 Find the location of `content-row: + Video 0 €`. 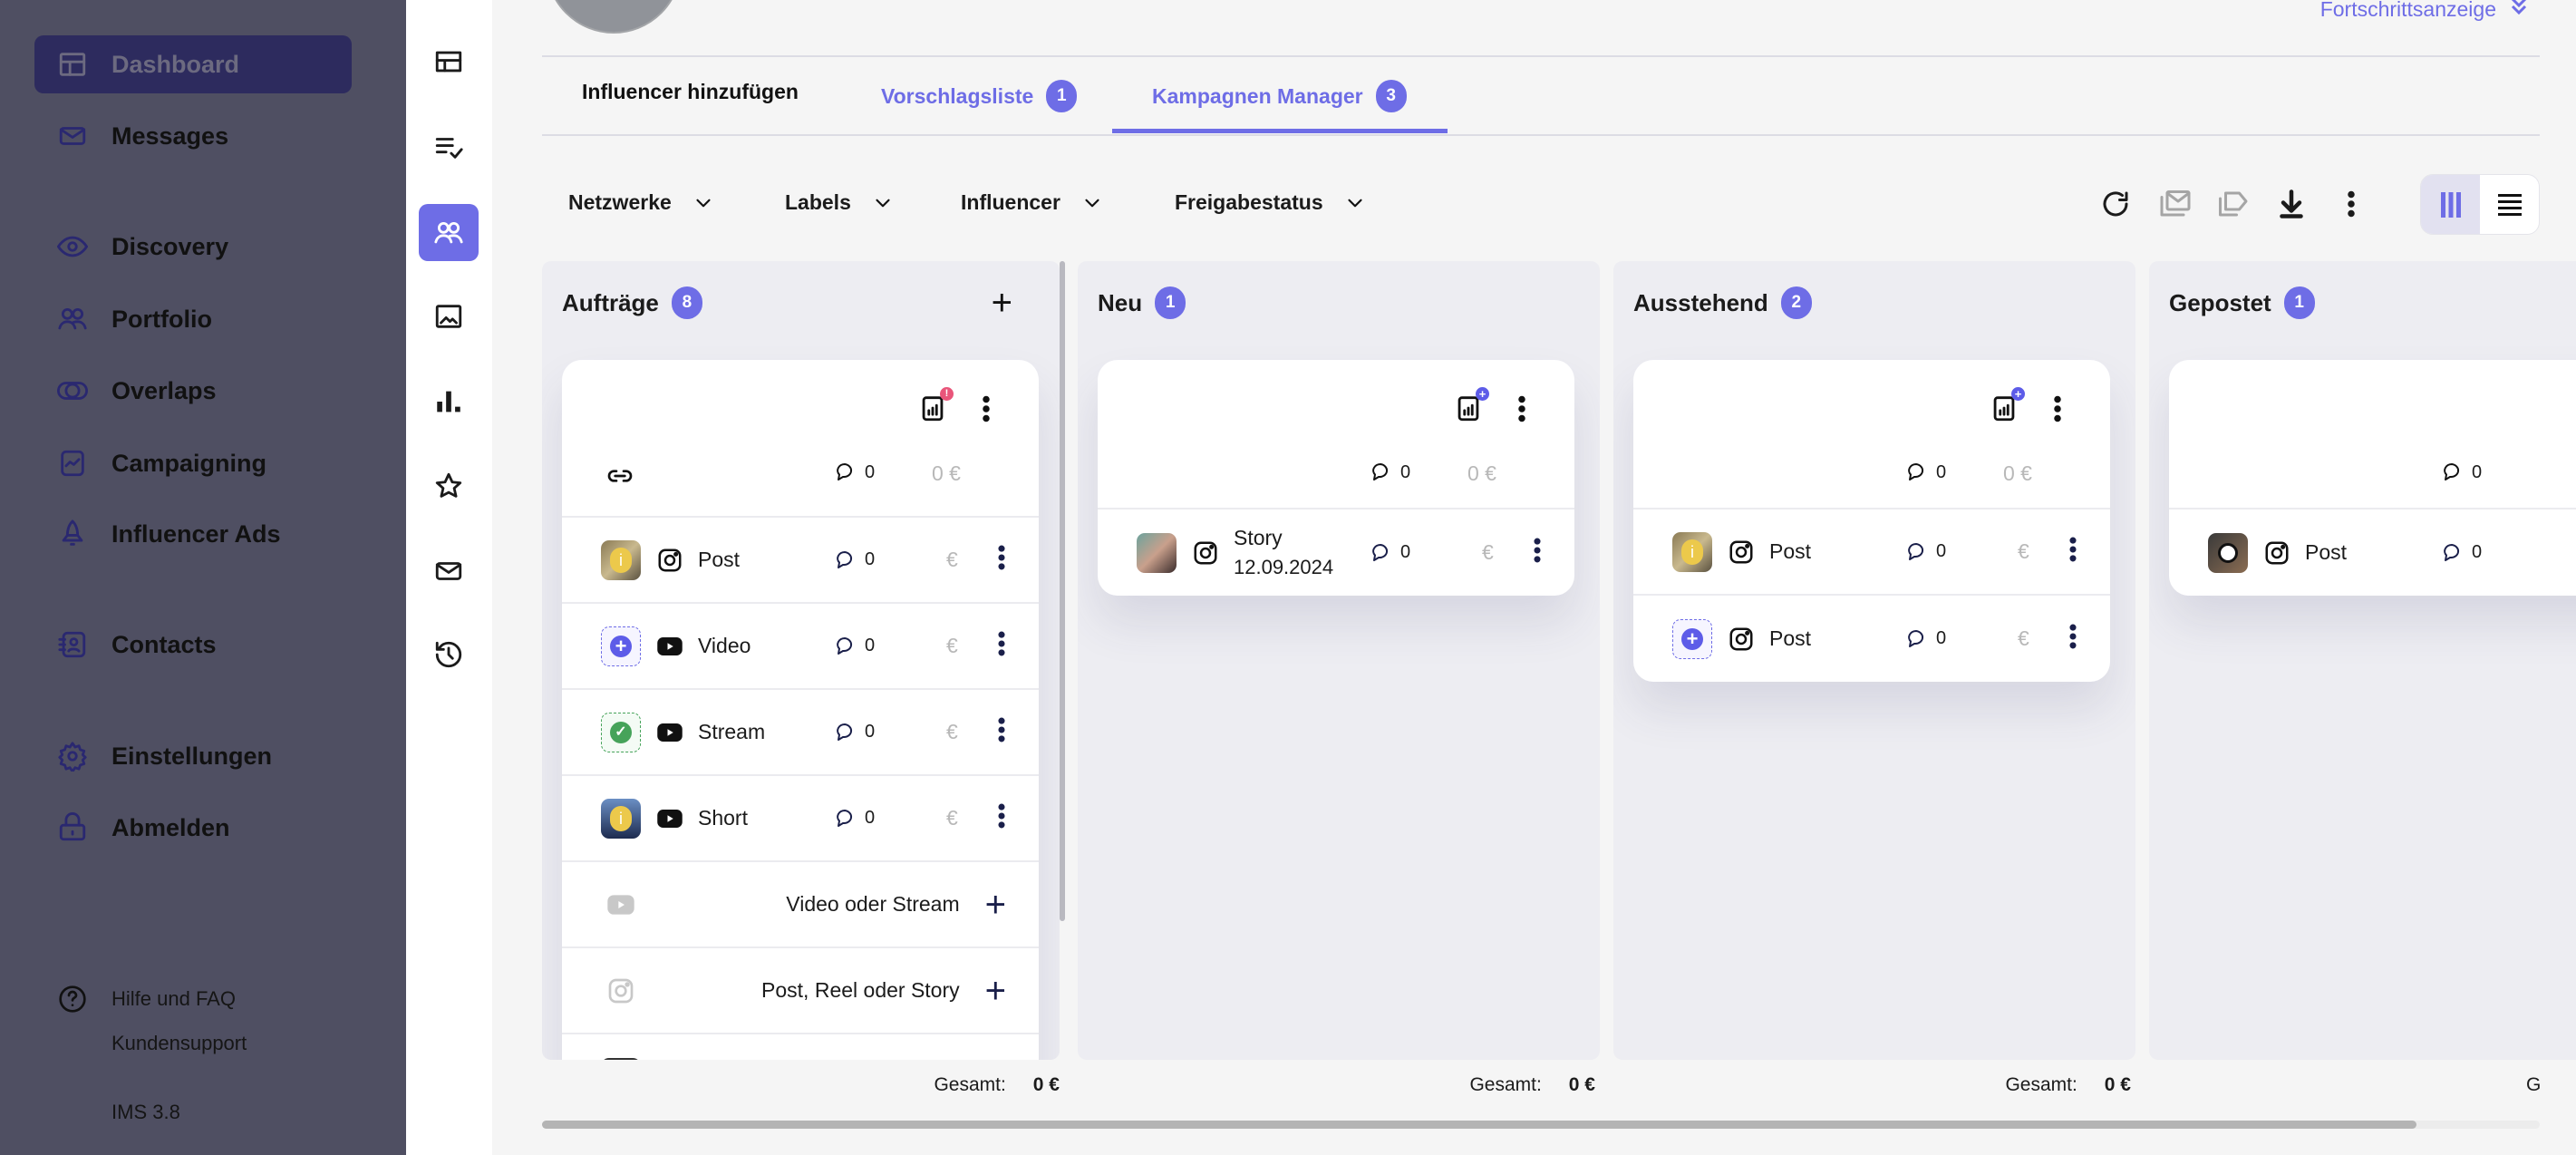

content-row: + Video 0 € is located at coordinates (800, 647).